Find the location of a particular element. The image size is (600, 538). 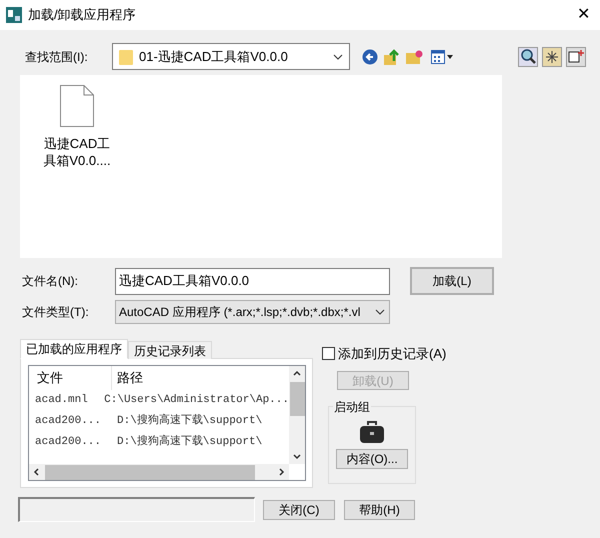

view-menu-icon is located at coordinates (442, 57).